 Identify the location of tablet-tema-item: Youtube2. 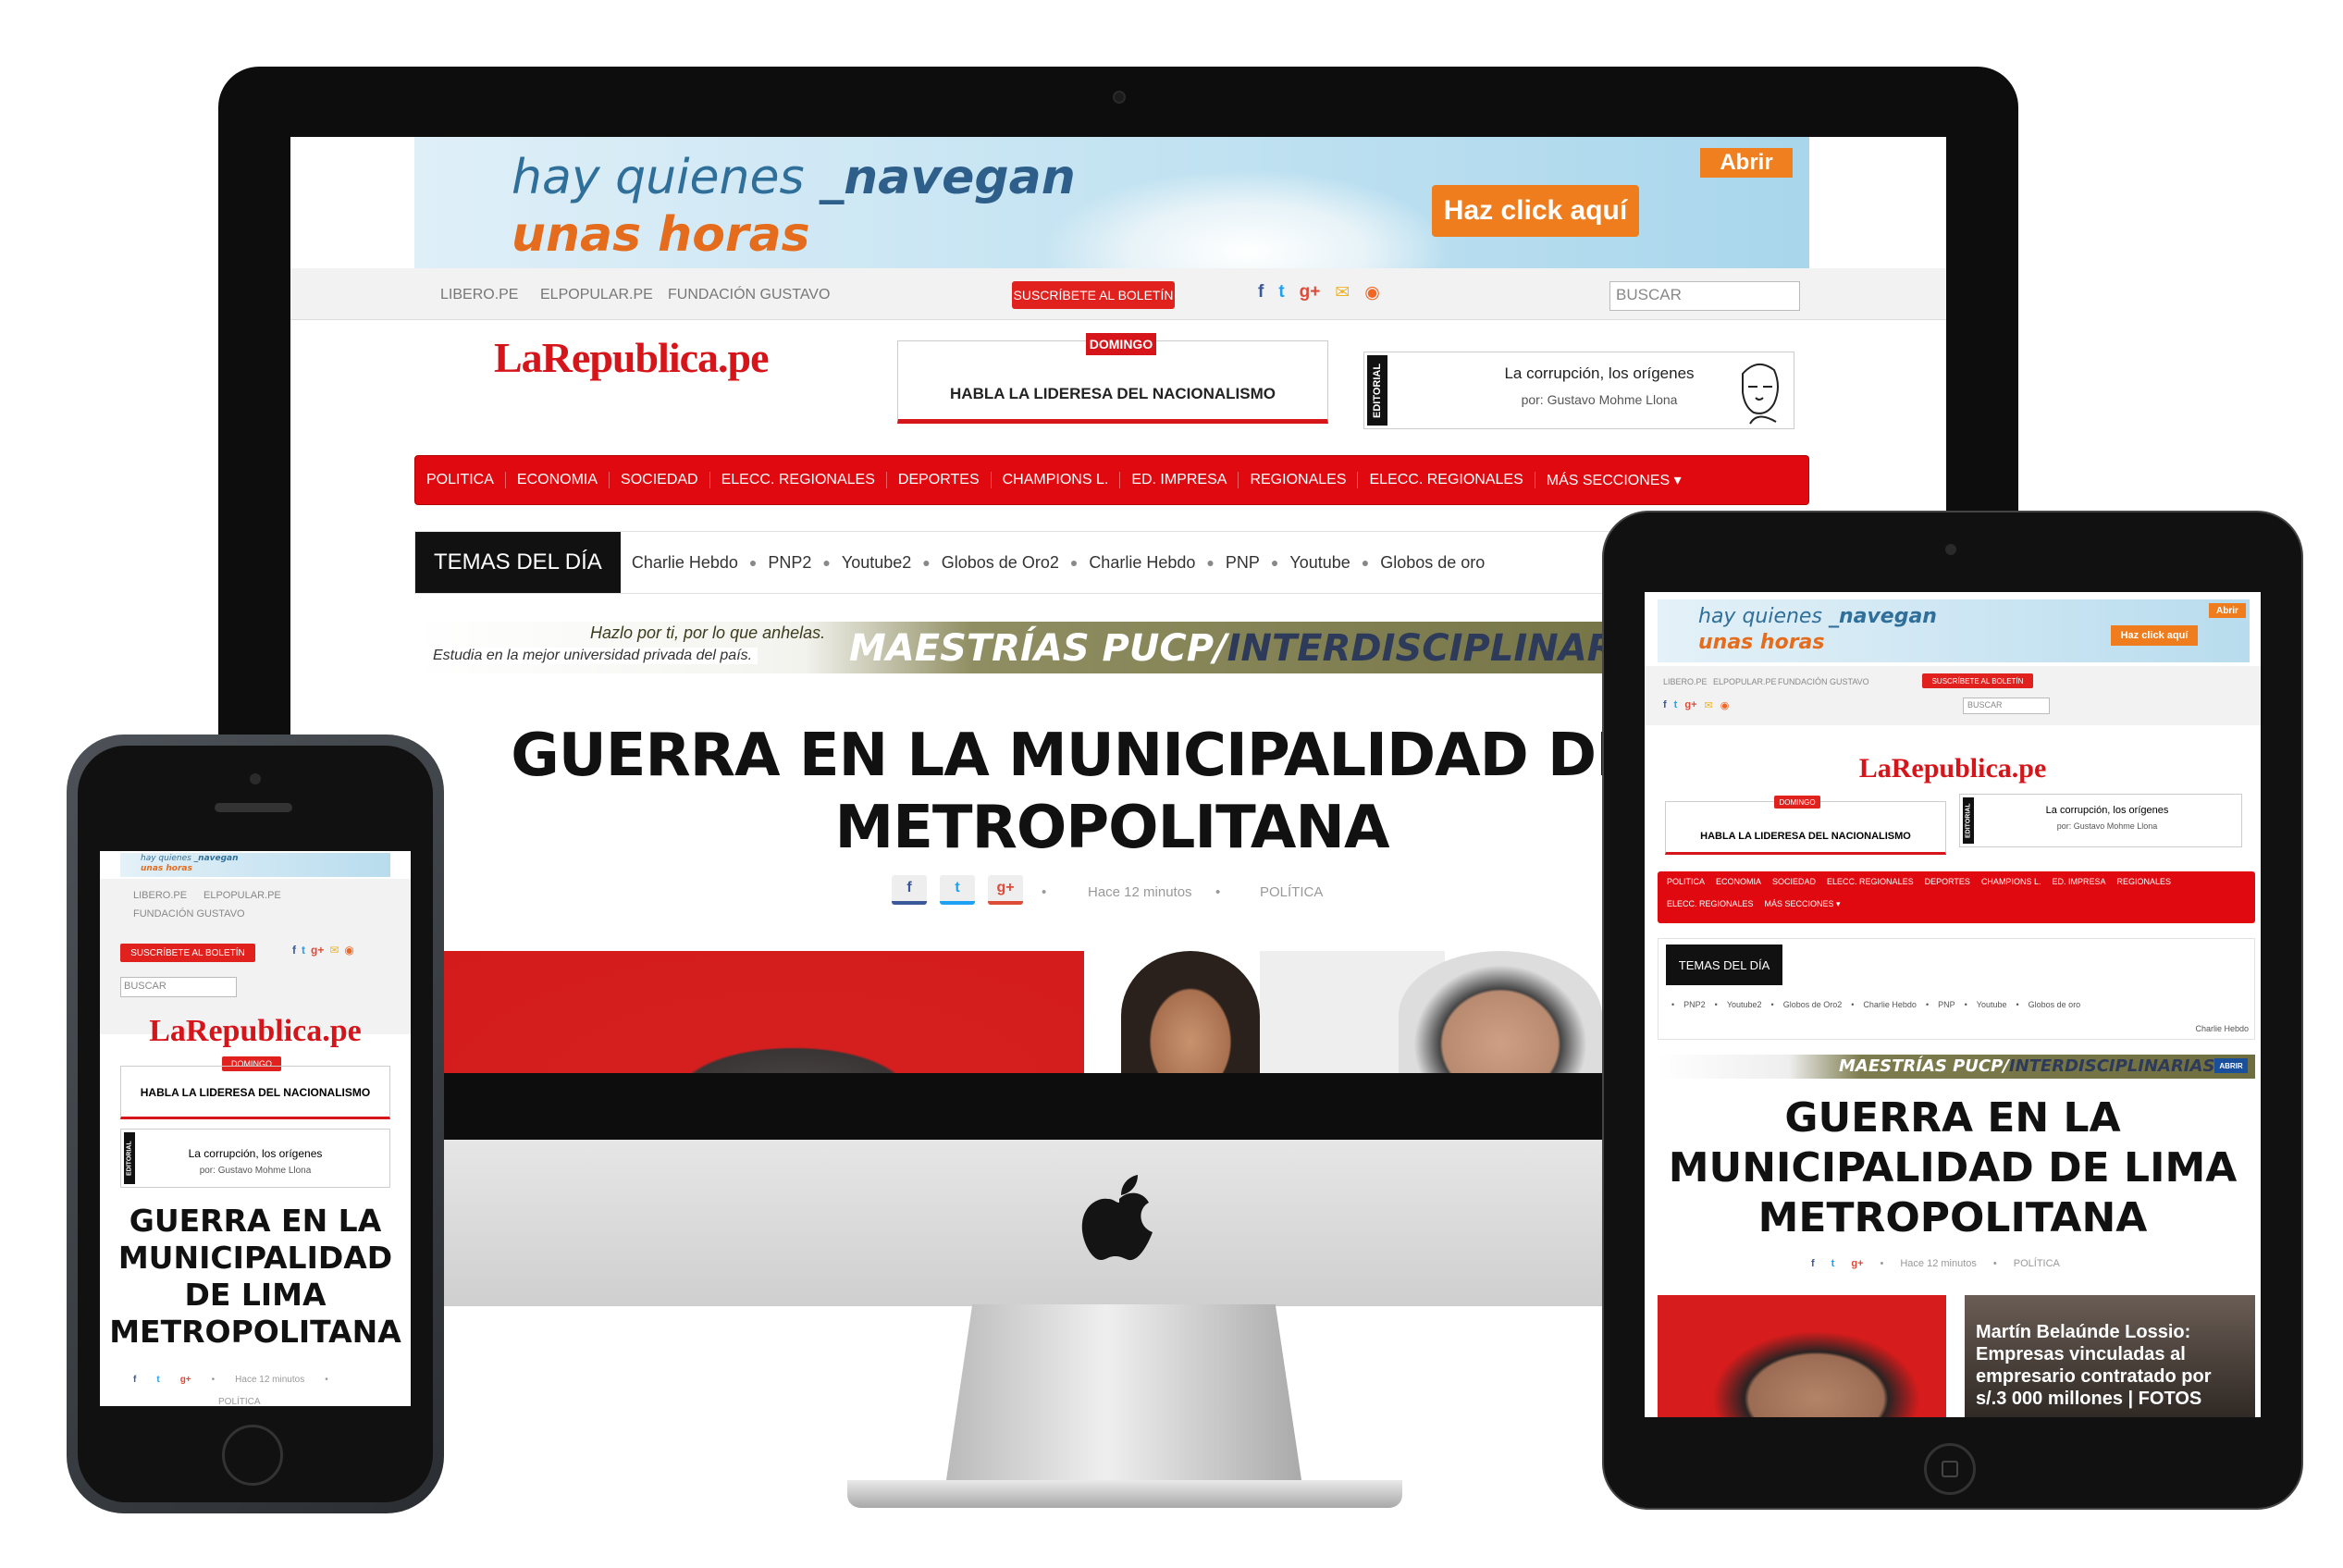
(1744, 1004).